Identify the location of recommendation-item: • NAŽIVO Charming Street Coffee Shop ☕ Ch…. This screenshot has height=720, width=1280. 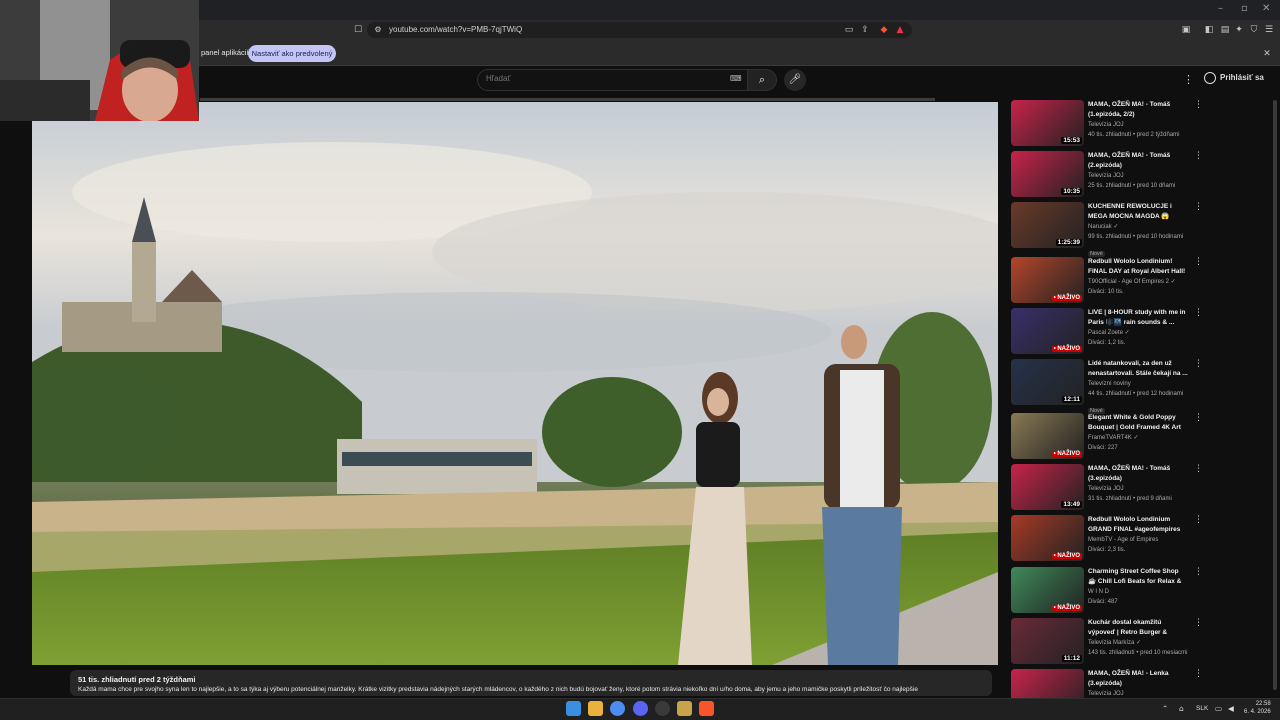
(1108, 592).